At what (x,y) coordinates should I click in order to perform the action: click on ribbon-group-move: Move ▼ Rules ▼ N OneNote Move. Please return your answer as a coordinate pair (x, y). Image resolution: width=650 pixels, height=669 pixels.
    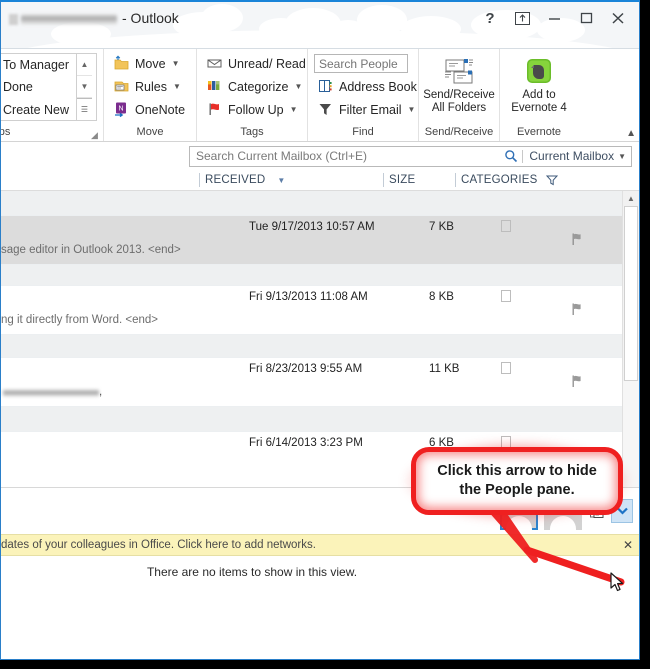
    Looking at the image, I should click on (150, 95).